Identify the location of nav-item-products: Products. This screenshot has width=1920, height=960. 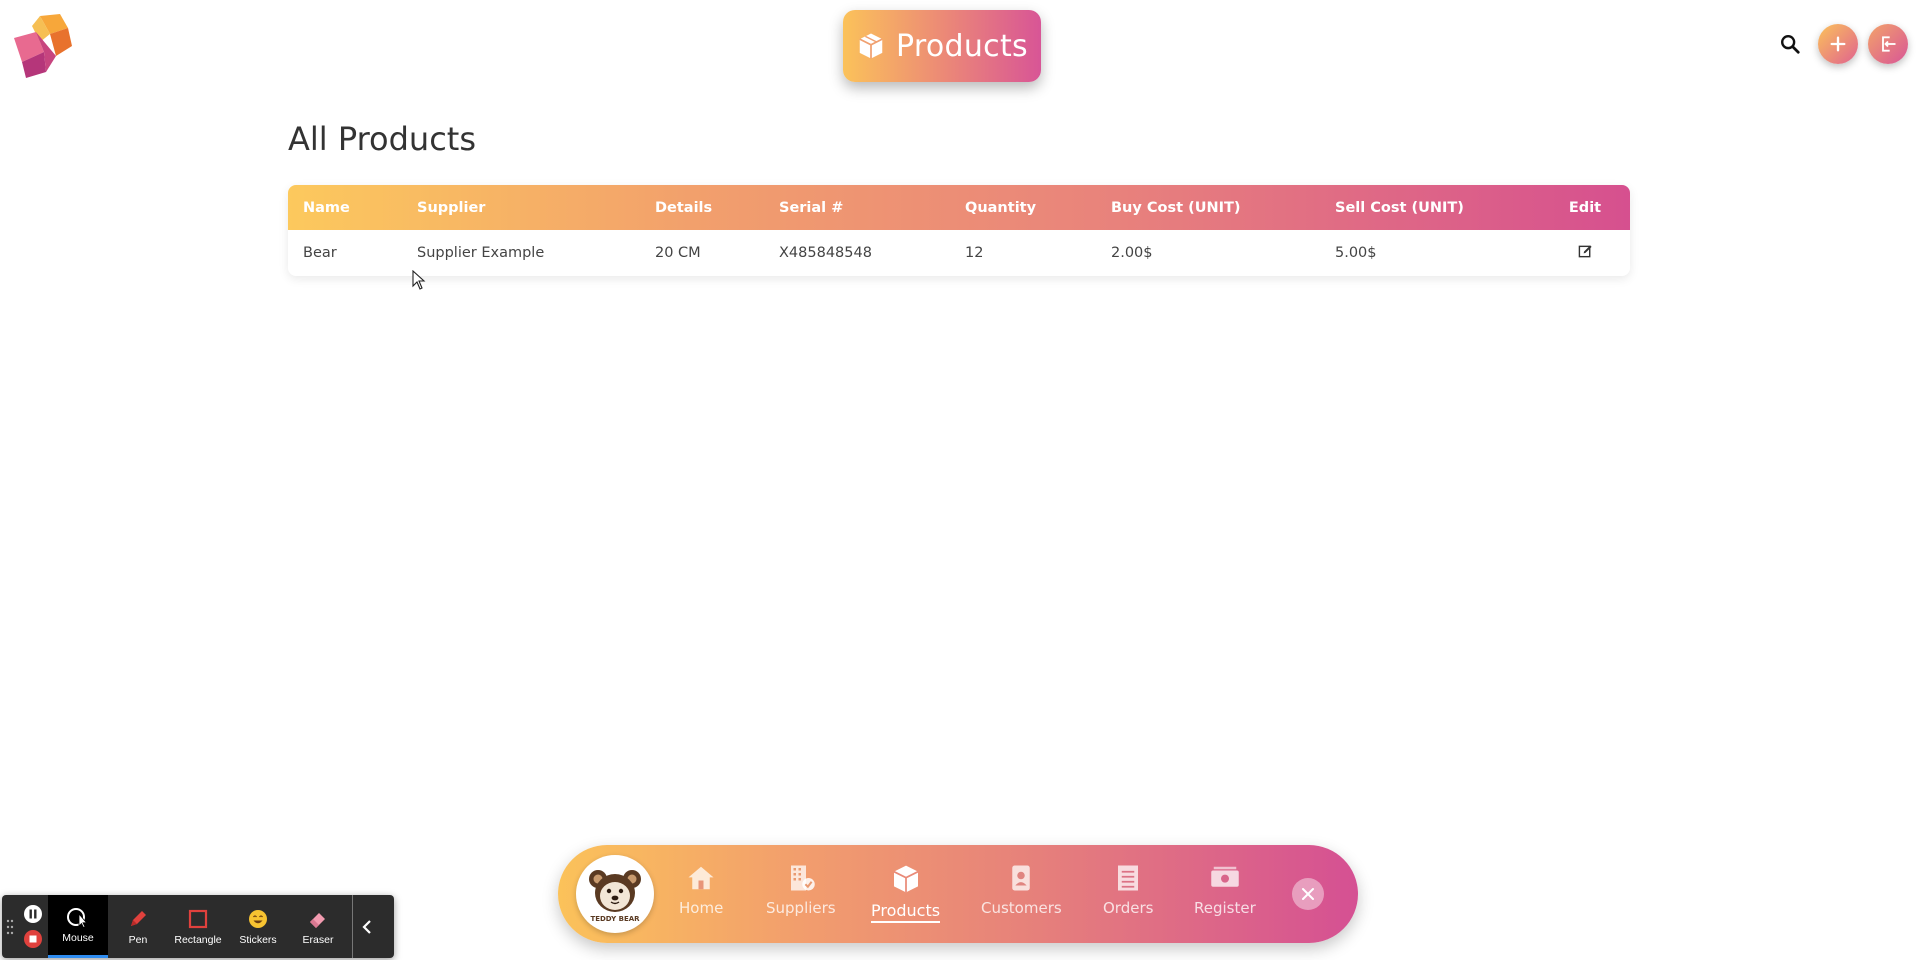
(906, 893).